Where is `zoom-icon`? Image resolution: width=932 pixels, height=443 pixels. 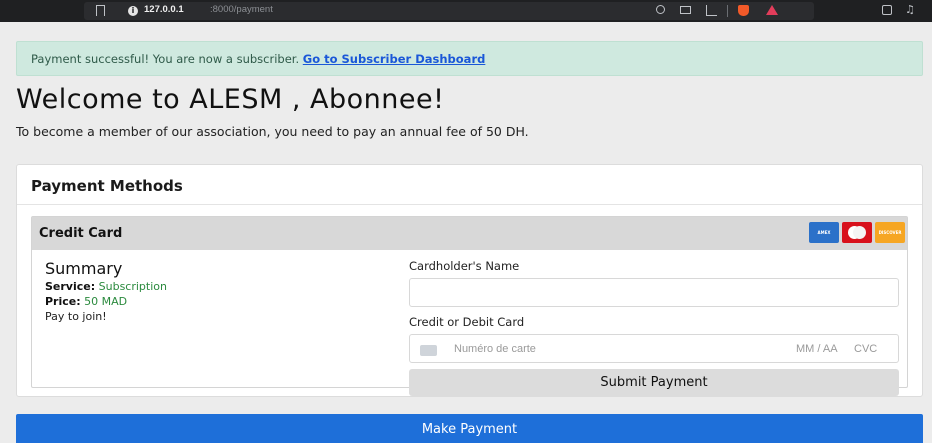
zoom-icon is located at coordinates (660, 9).